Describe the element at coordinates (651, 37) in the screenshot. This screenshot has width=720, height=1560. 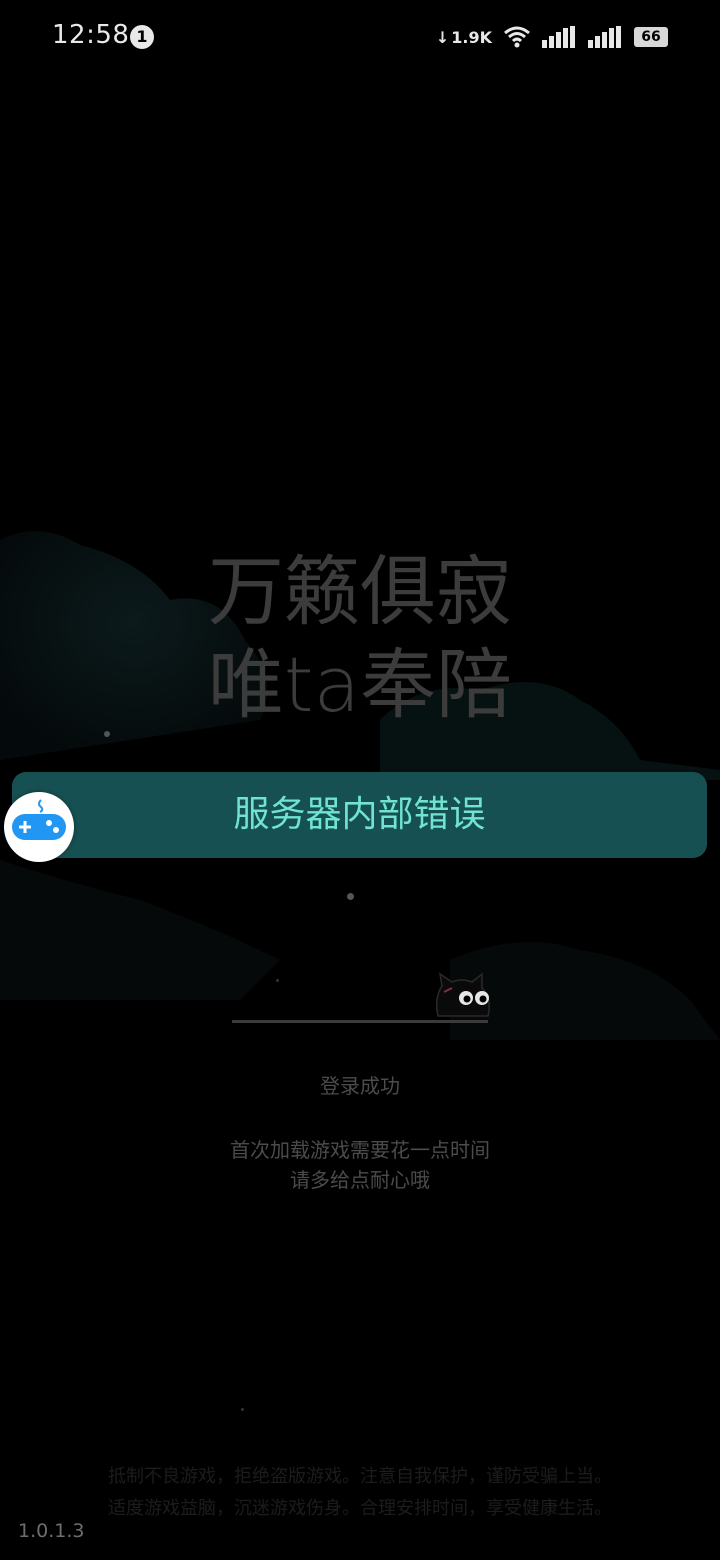
I see `battery-icon: 66` at that location.